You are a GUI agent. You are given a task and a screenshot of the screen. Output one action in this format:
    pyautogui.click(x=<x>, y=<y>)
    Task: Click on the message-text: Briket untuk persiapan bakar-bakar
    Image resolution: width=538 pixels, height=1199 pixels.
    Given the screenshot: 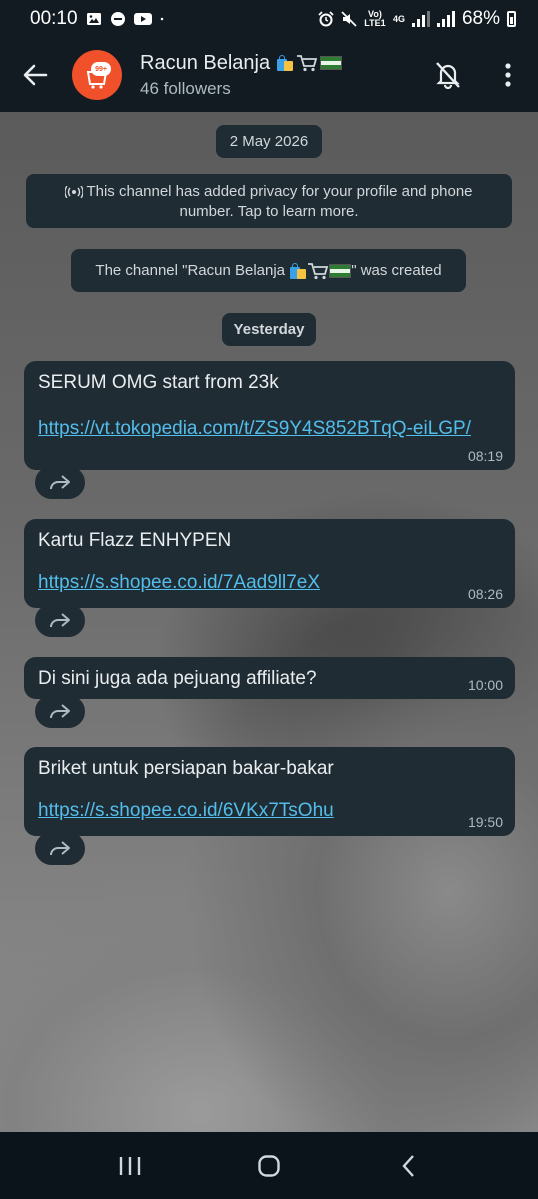 What is the action you would take?
    pyautogui.click(x=186, y=768)
    